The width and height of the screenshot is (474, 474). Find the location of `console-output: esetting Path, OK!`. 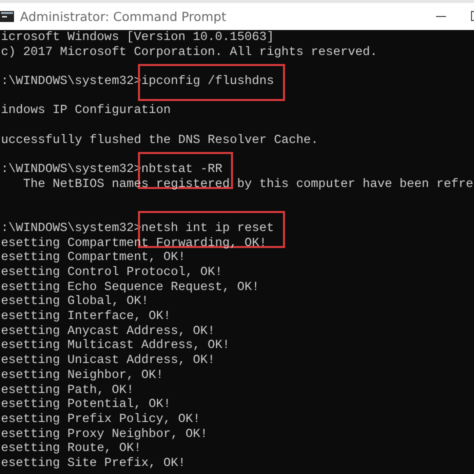

console-output: esetting Path, OK! is located at coordinates (67, 389).